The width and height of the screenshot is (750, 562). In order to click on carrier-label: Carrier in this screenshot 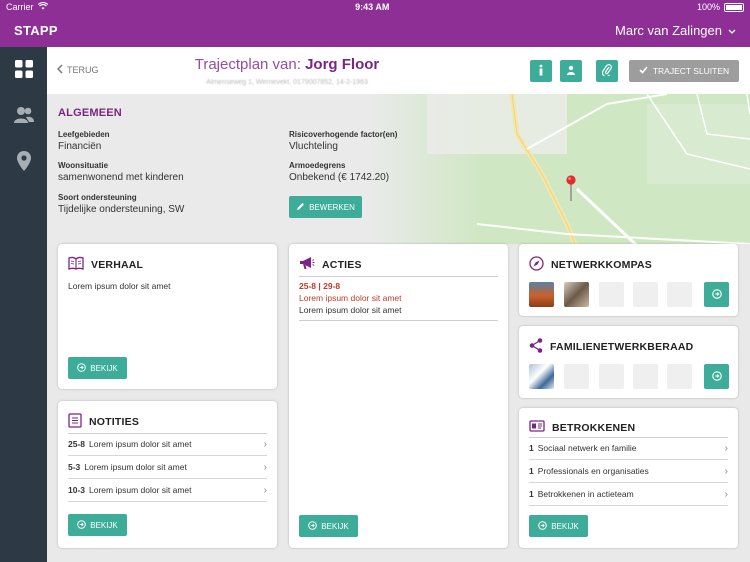, I will do `click(20, 7)`.